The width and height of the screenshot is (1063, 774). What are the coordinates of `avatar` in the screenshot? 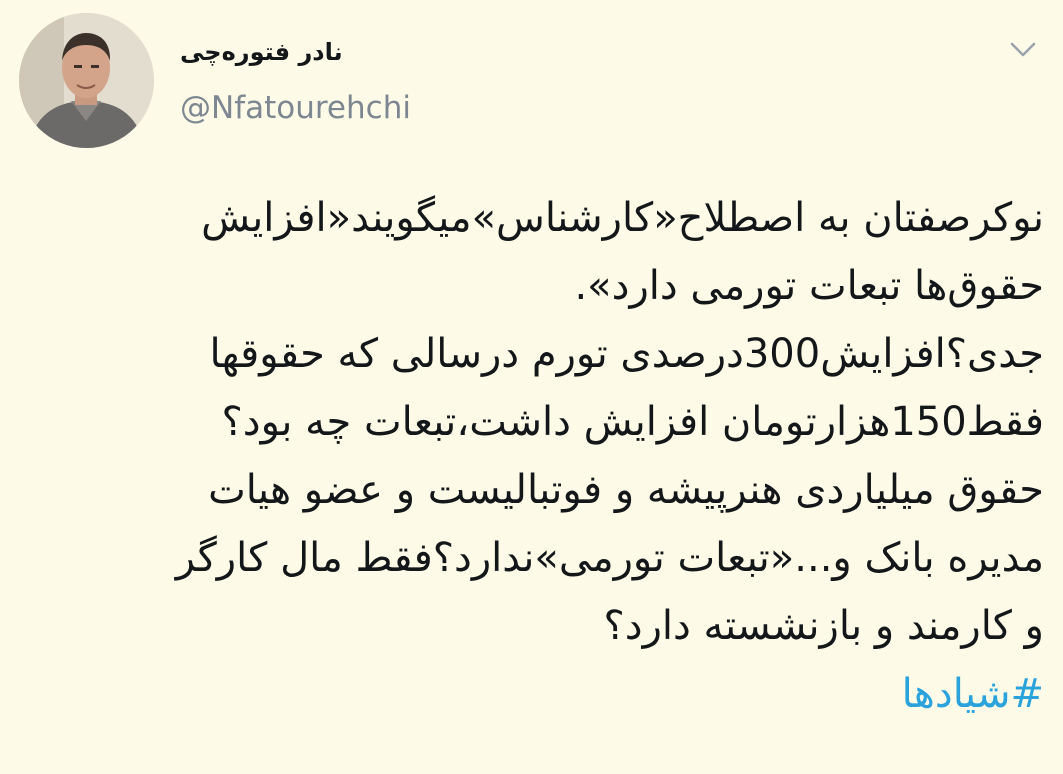 It's located at (86, 80).